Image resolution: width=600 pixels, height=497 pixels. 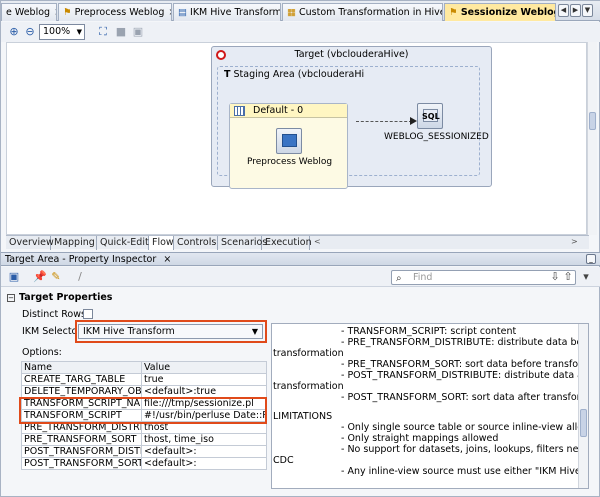 I want to click on default-dataset: Default - 0 Preprocess Weblog, so click(x=288, y=146).